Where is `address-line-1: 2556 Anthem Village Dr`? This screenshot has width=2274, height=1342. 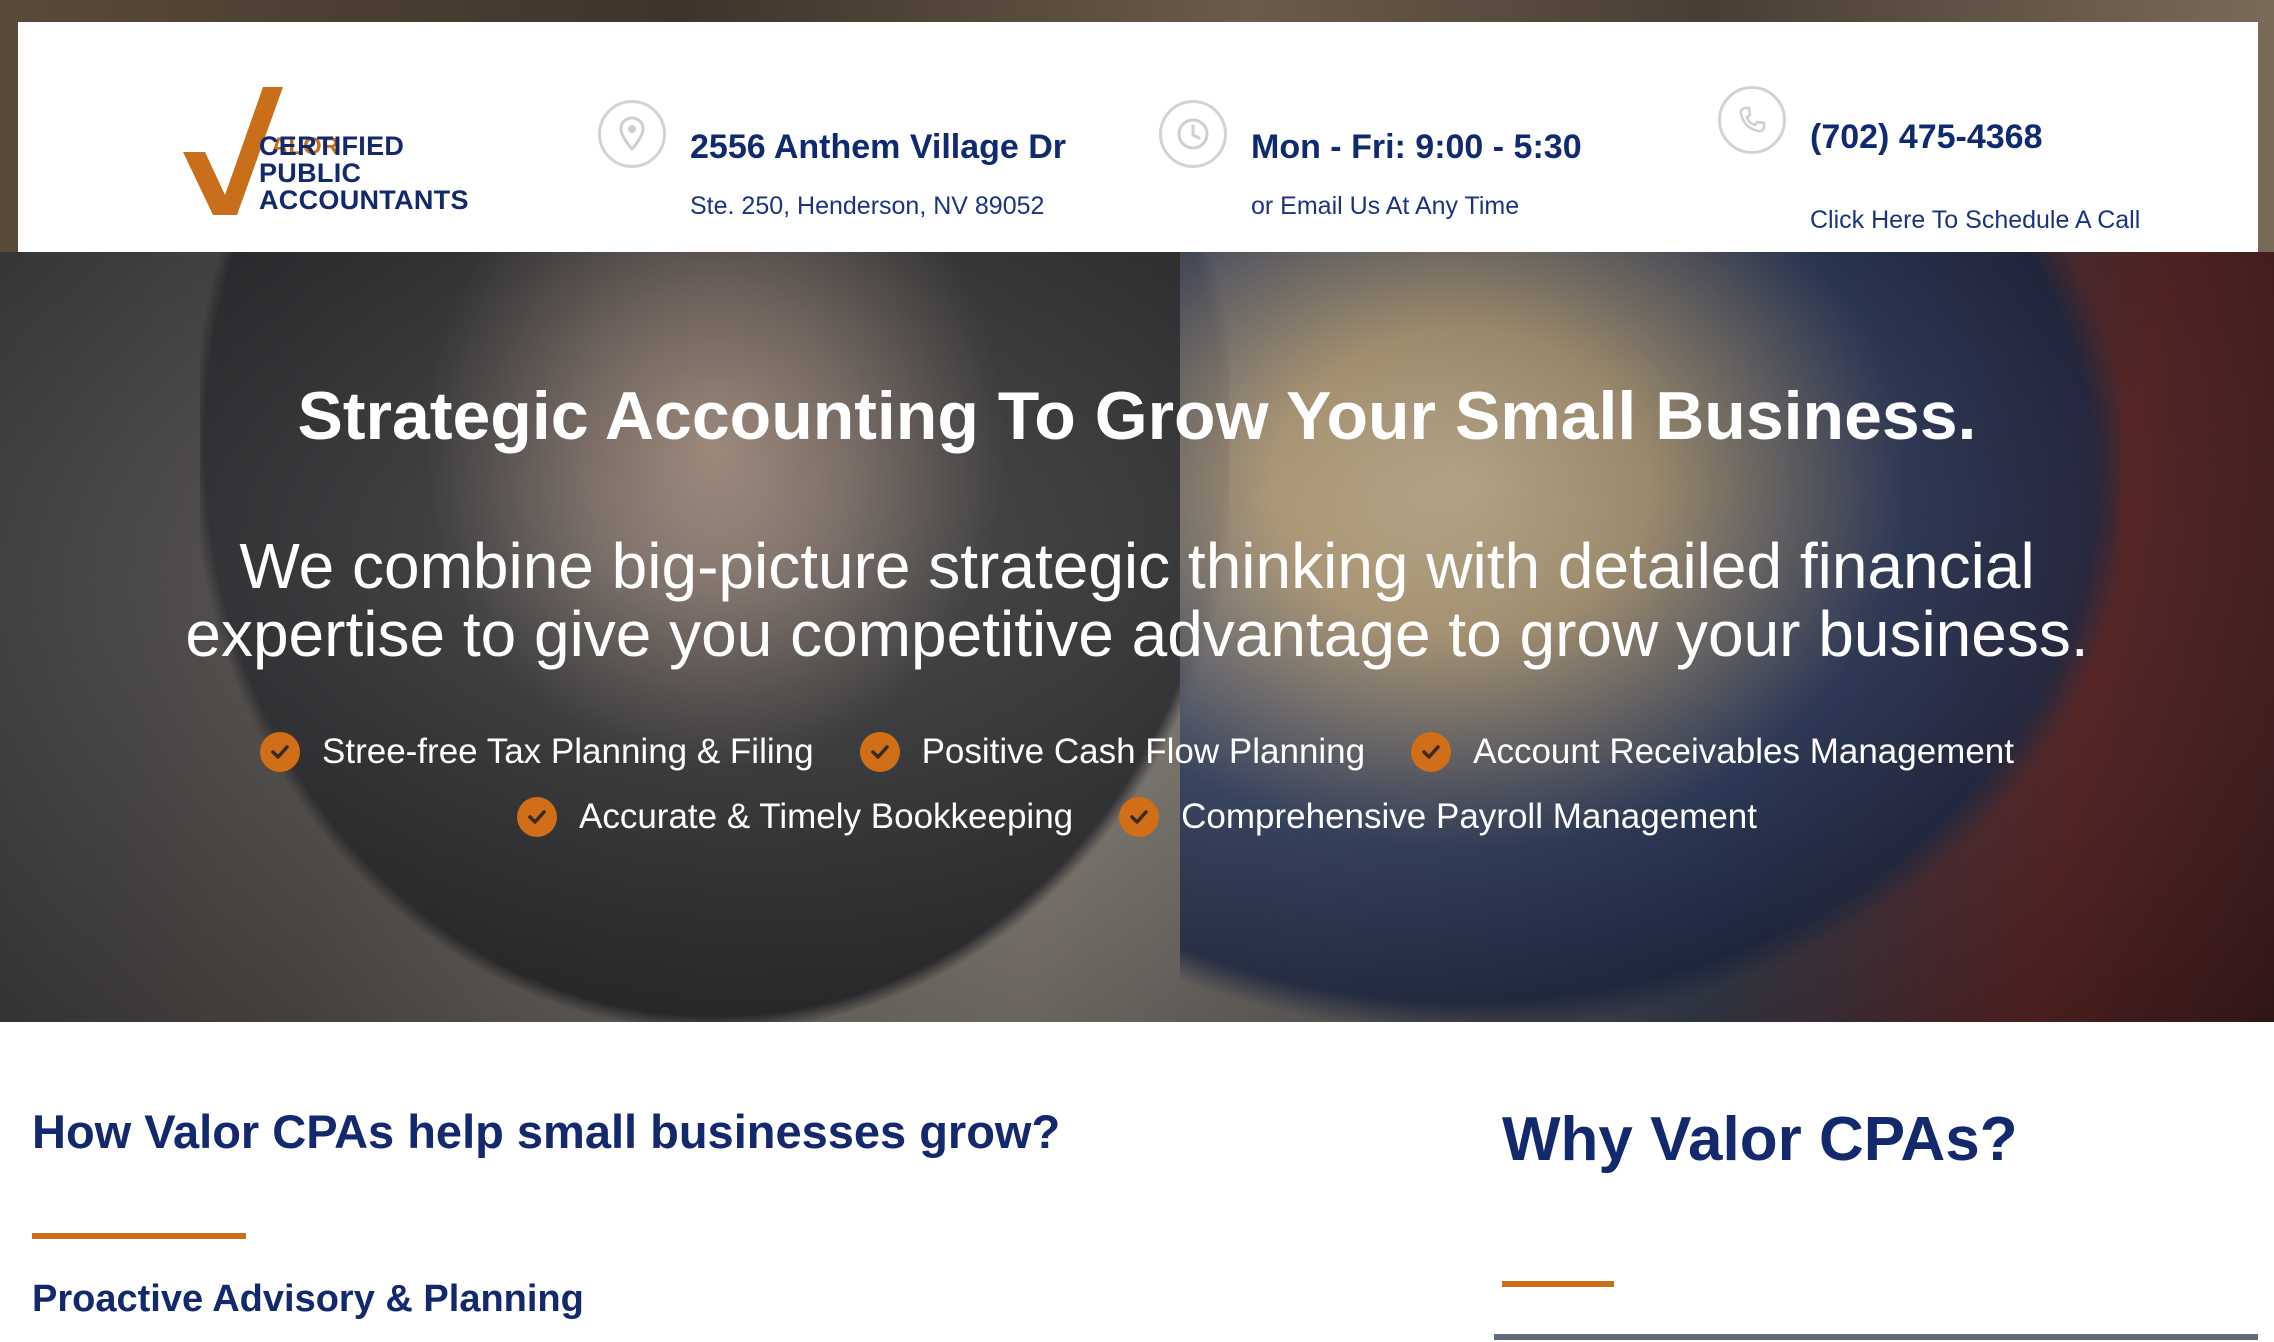 address-line-1: 2556 Anthem Village Dr is located at coordinates (878, 147).